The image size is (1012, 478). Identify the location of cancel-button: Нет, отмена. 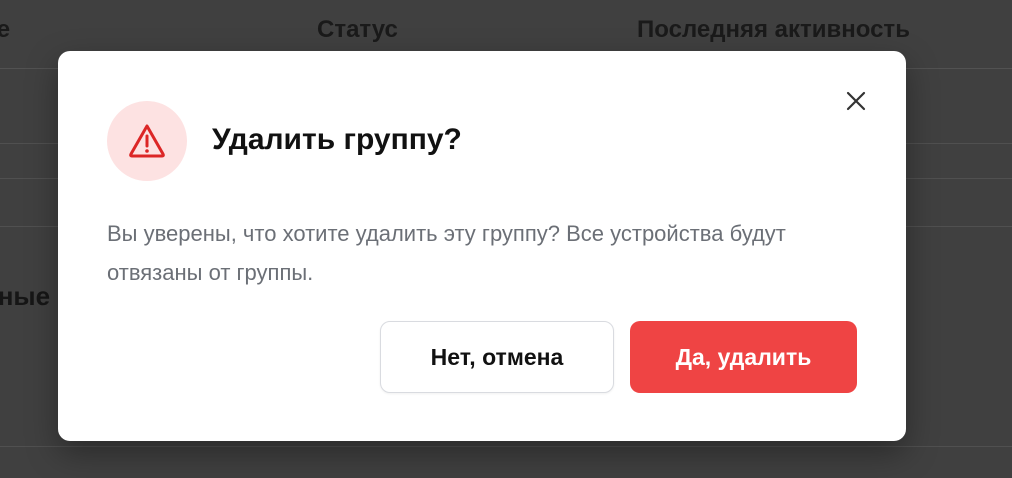
(497, 357).